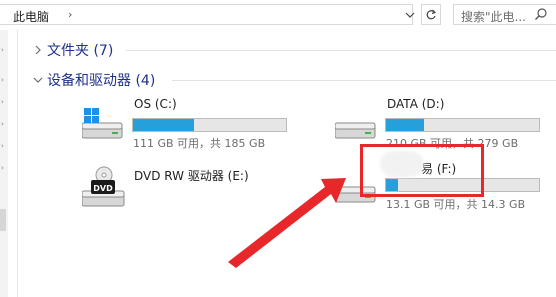 Image resolution: width=556 pixels, height=297 pixels. I want to click on refresh-button, so click(431, 14).